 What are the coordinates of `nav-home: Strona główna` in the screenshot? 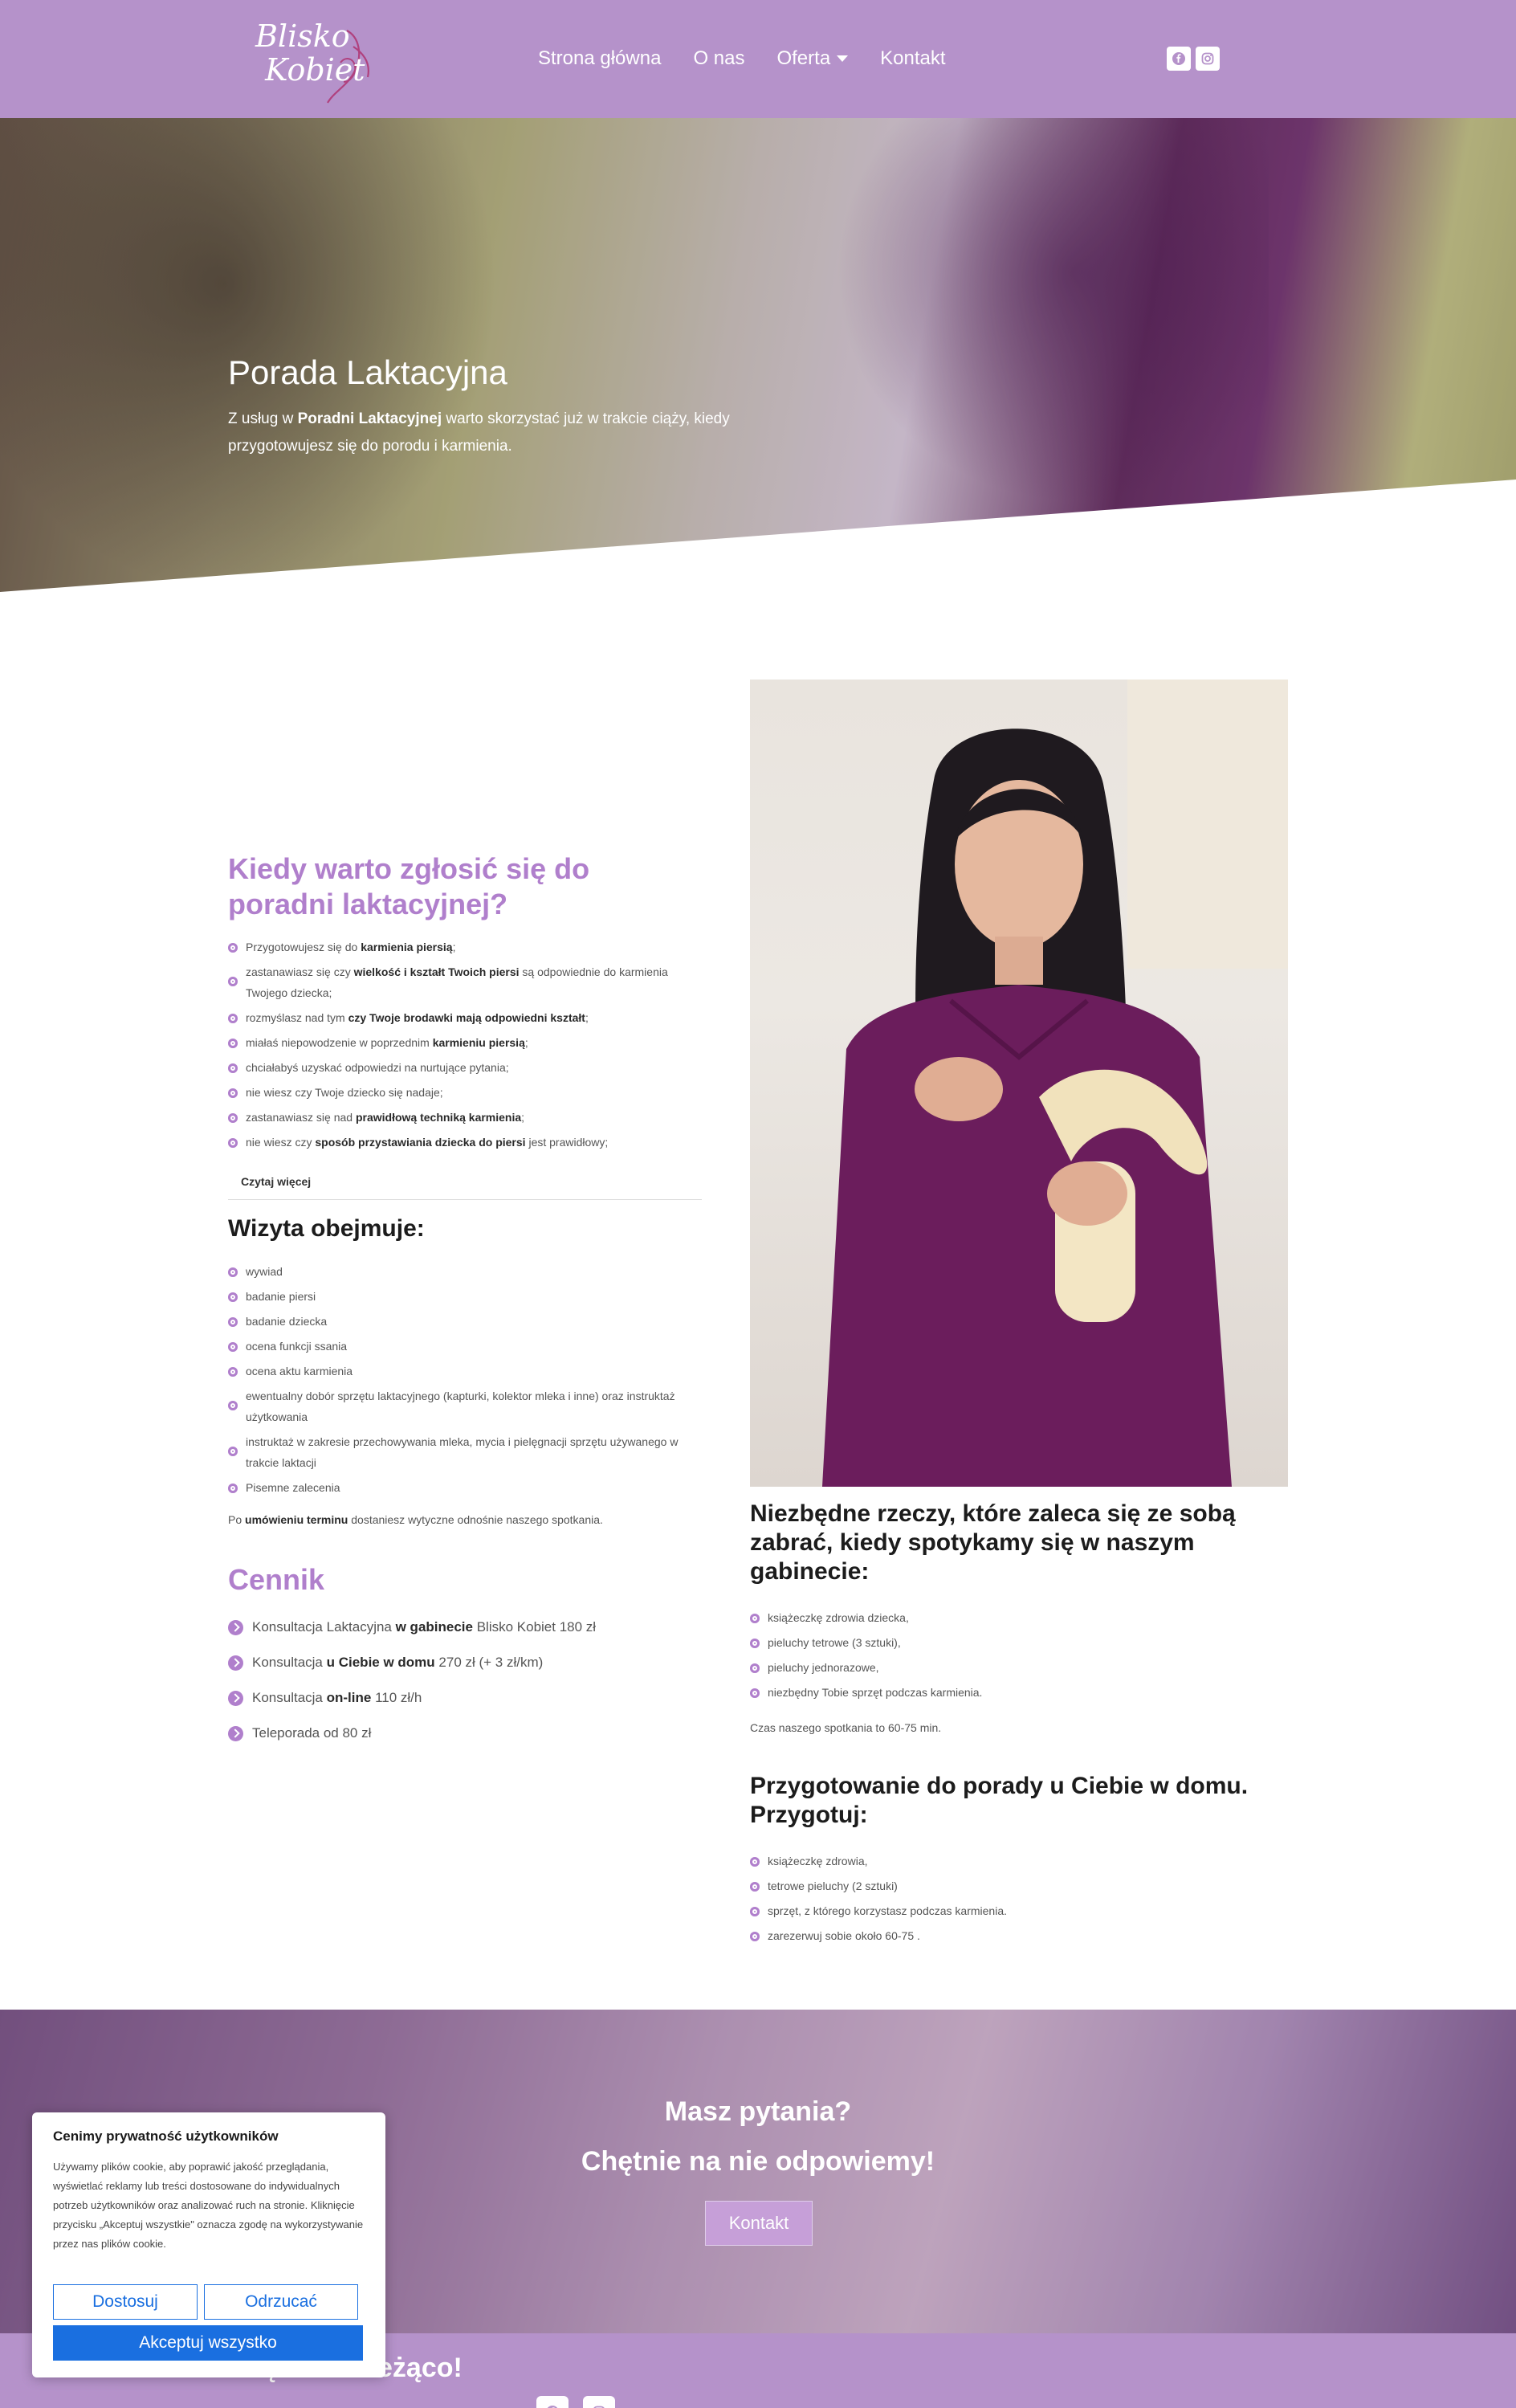 It's located at (599, 58).